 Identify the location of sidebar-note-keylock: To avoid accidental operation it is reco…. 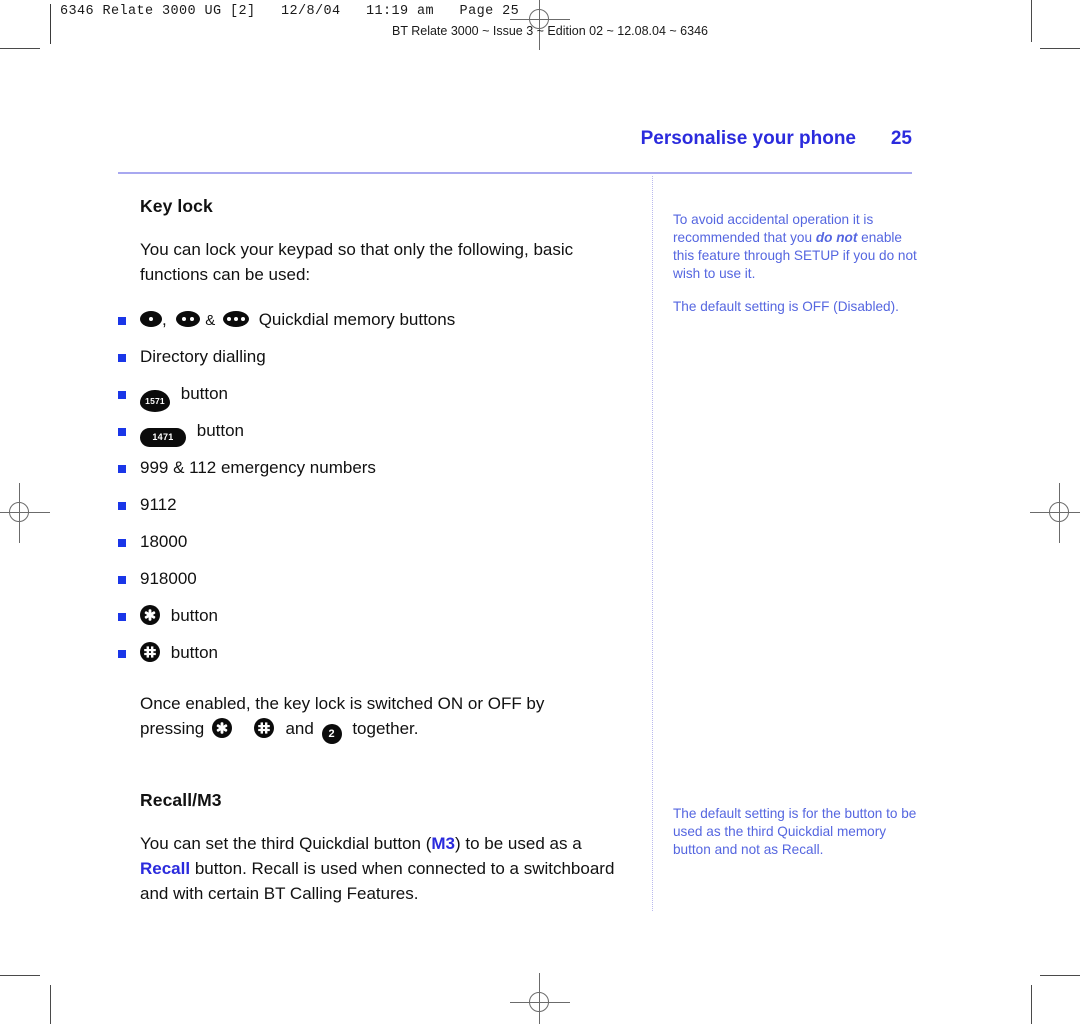
(797, 271).